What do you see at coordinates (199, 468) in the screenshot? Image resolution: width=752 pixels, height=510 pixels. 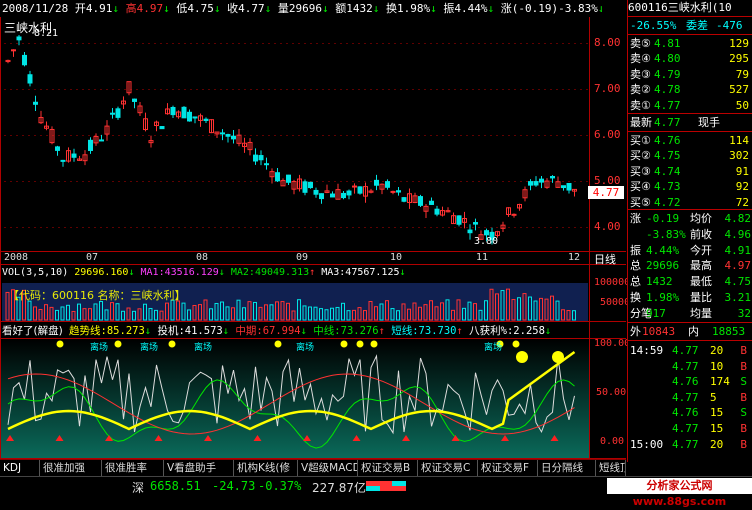 I see `indicator-tab: V看盘助手` at bounding box center [199, 468].